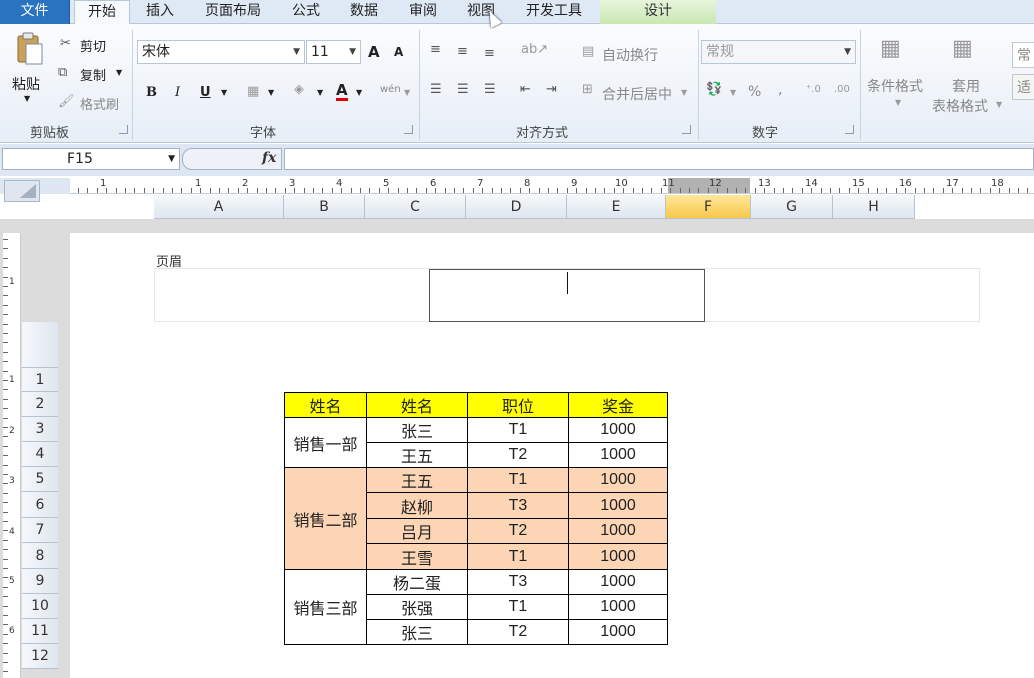  What do you see at coordinates (708, 207) in the screenshot?
I see `column-header-f: F` at bounding box center [708, 207].